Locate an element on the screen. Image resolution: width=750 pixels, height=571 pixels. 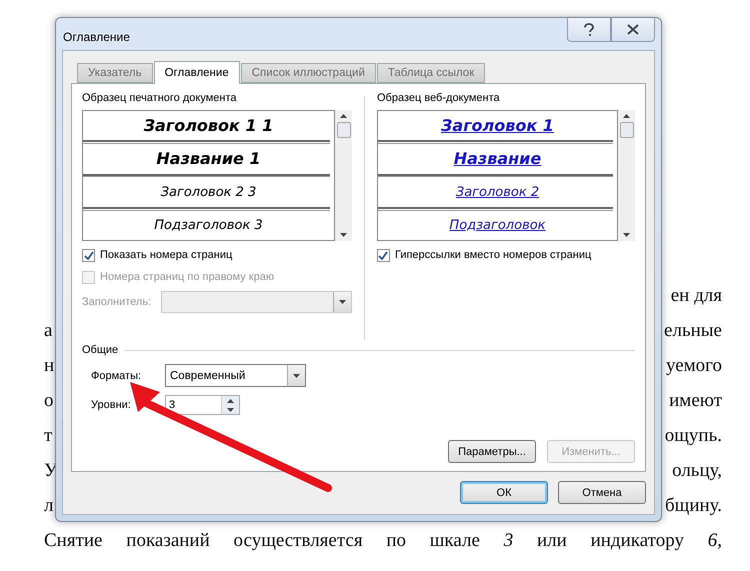
dropdown: Современный is located at coordinates (235, 375).